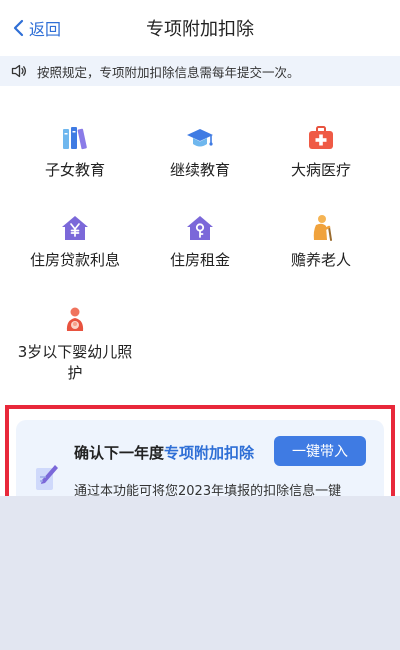 This screenshot has height=650, width=400. I want to click on item-housing-loan-interest: 住房贷款利息, so click(75, 242).